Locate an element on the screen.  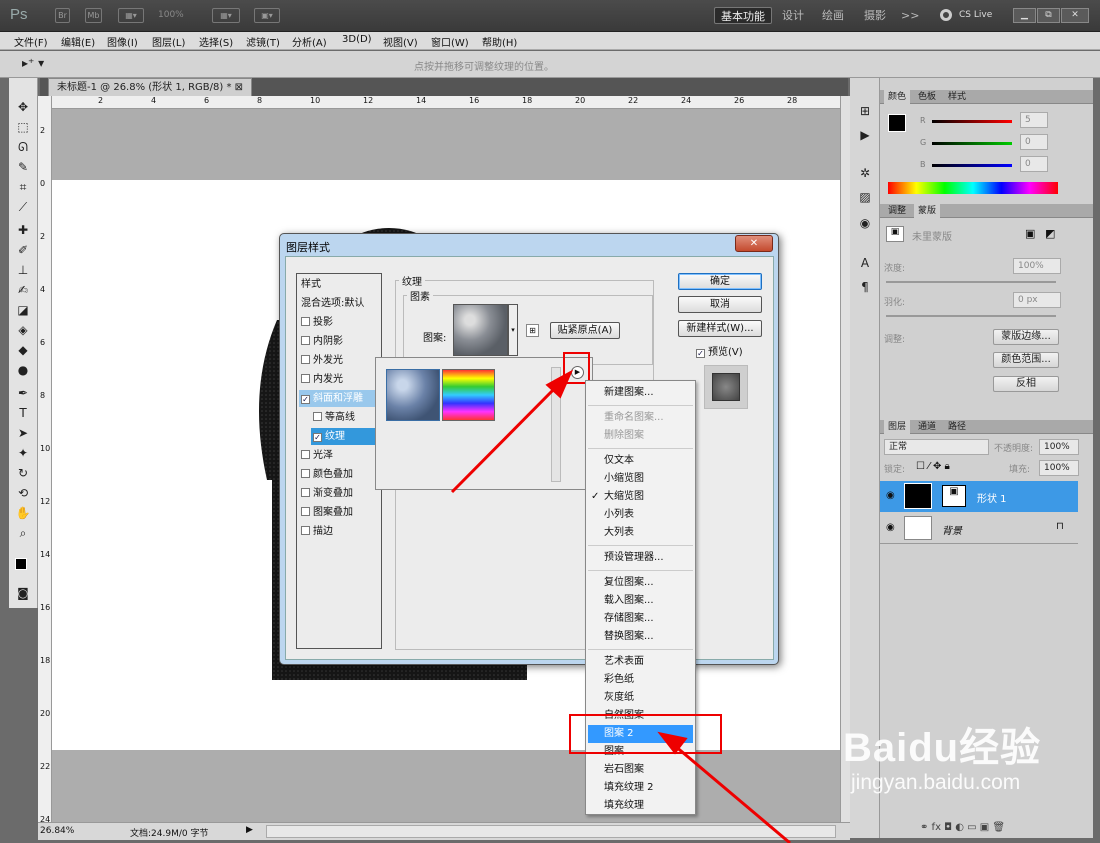
menu-item: 小缩览图 is located at coordinates (640, 479).